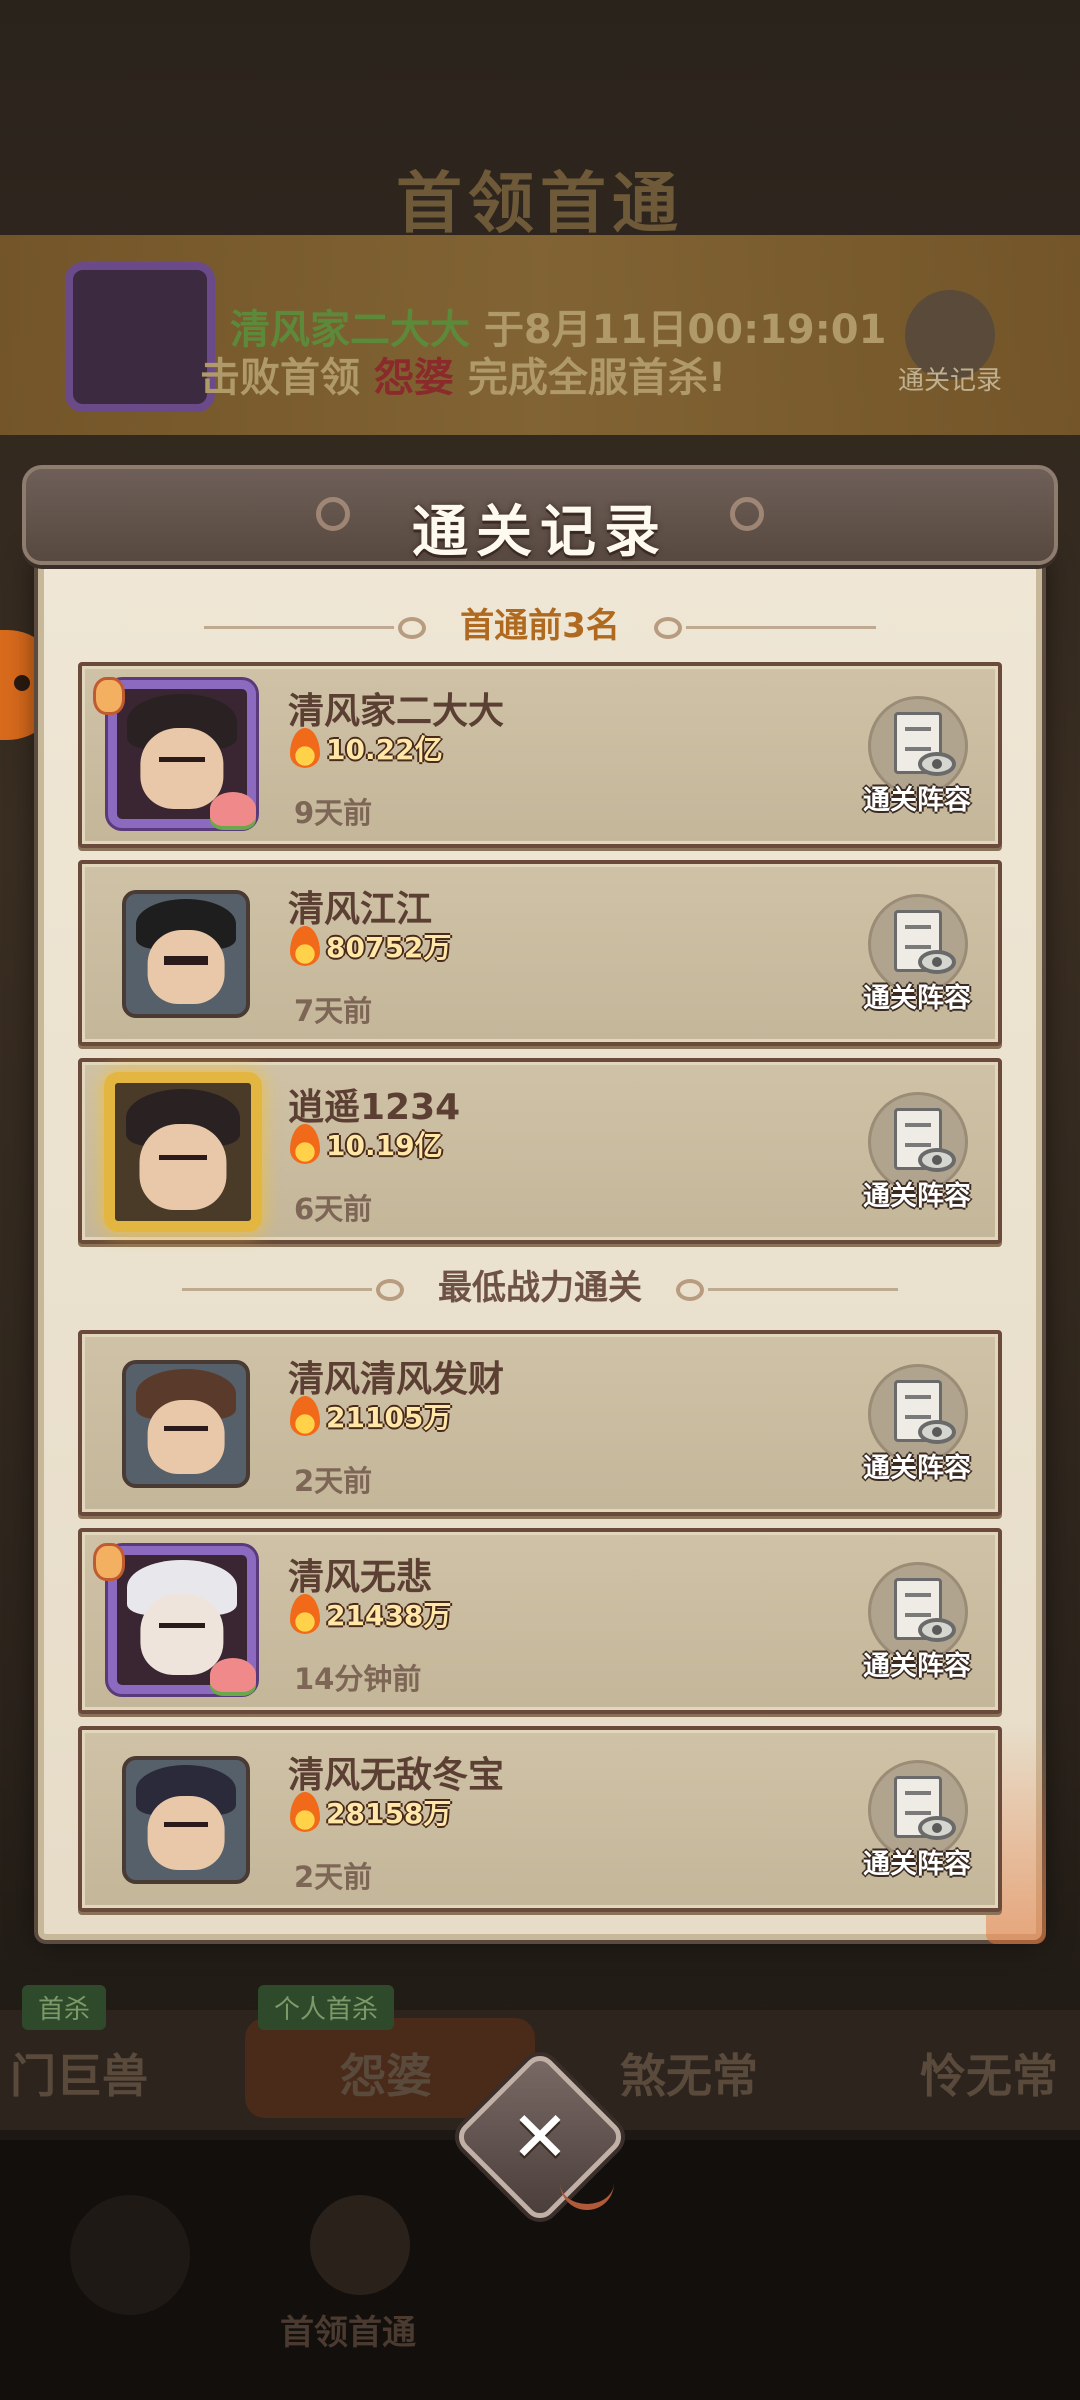 This screenshot has width=1080, height=2400. What do you see at coordinates (540, 203) in the screenshot?
I see `background-title: 首领首通` at bounding box center [540, 203].